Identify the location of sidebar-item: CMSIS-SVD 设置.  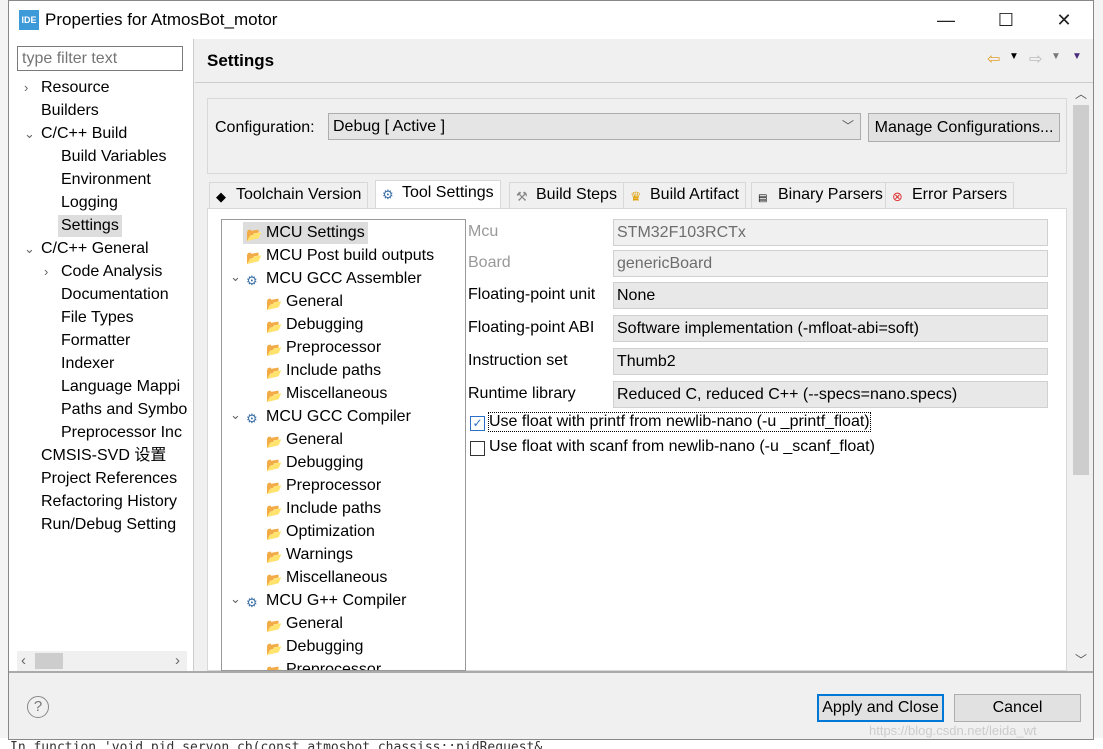
(103, 456).